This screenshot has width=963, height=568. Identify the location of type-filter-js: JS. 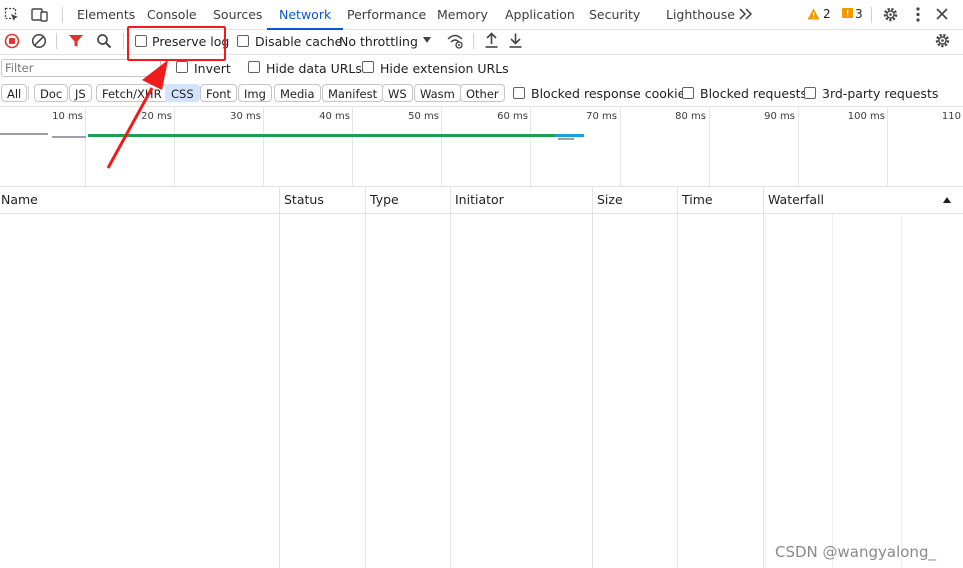
(80, 93).